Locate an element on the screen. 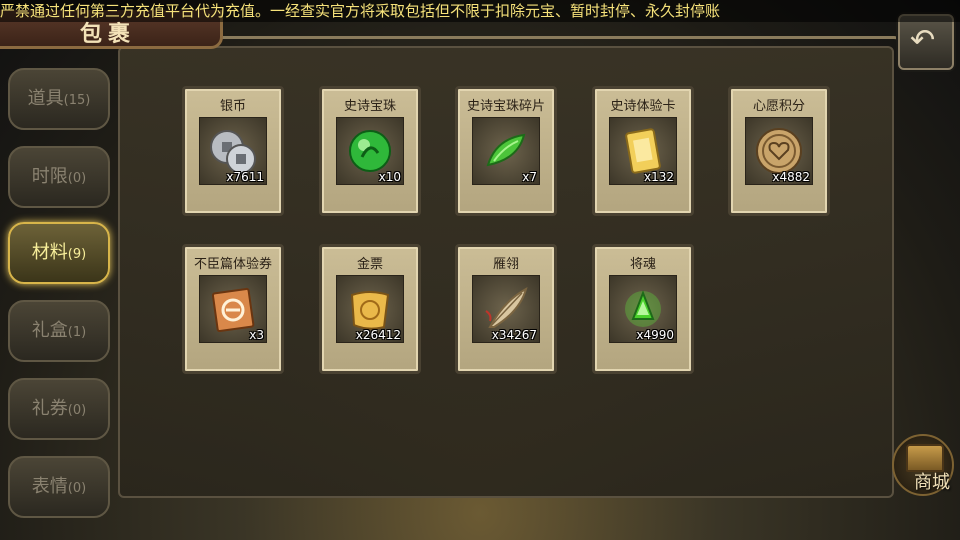 The height and width of the screenshot is (540, 960). item-name: 雁翎 is located at coordinates (505, 264).